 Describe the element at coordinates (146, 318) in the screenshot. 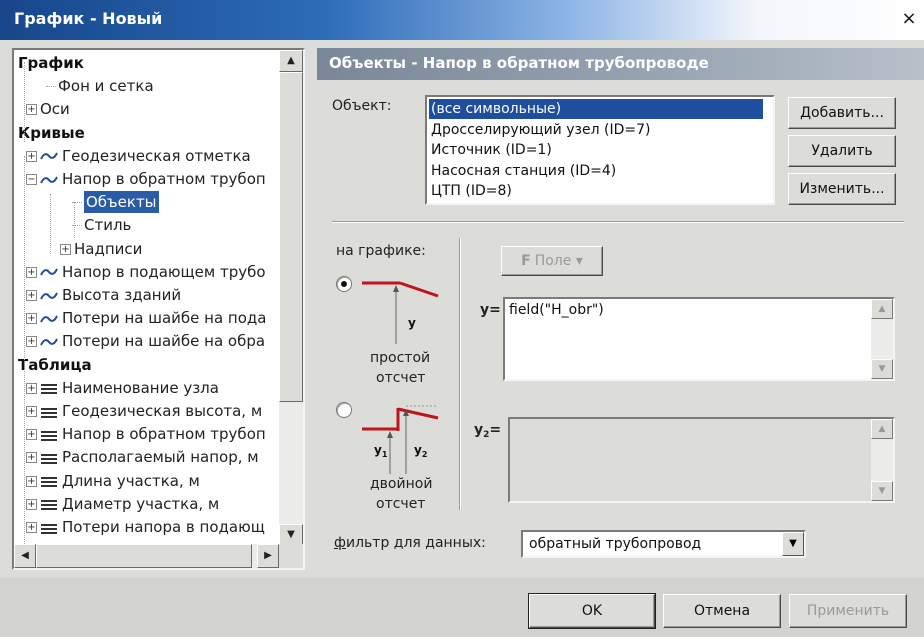

I see `tree-item: + Потери на шайбе на пода` at that location.